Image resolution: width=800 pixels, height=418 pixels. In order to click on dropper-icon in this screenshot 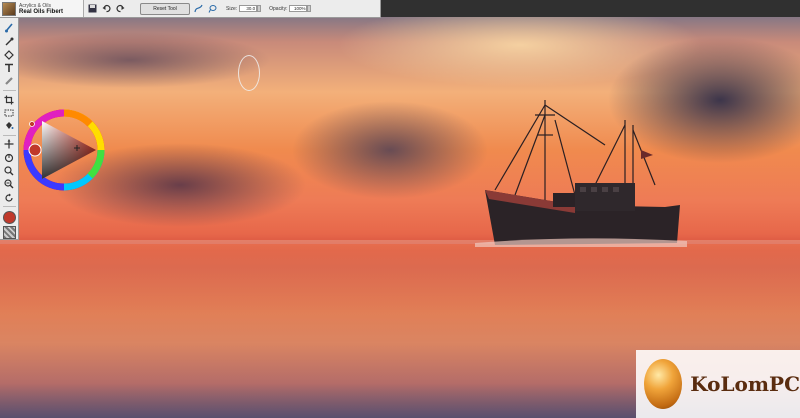, I will do `click(9, 41)`.